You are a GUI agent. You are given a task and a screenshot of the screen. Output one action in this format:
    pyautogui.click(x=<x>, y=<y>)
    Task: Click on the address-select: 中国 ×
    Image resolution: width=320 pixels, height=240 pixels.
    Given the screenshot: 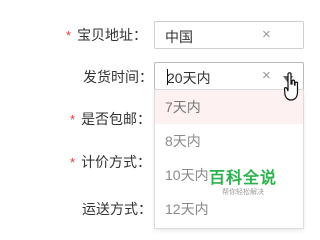 What is the action you would take?
    pyautogui.click(x=229, y=35)
    